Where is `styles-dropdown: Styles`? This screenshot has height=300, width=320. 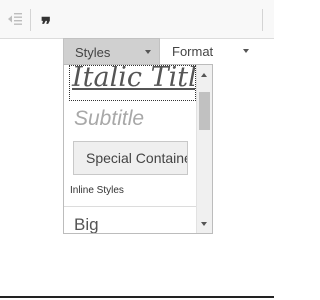 styles-dropdown: Styles is located at coordinates (111, 51).